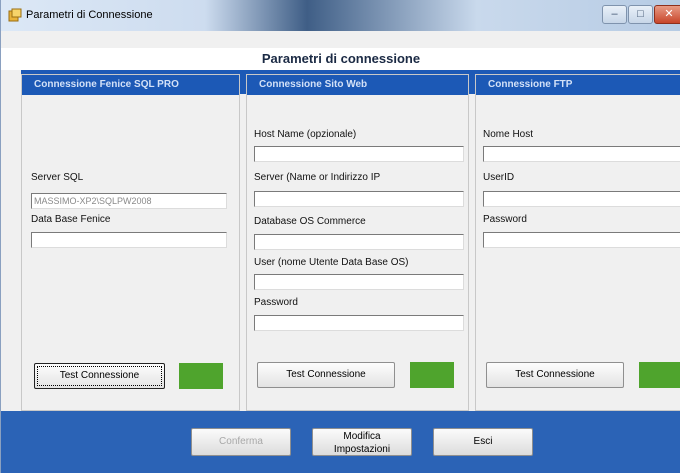  I want to click on app-icon, so click(15, 15).